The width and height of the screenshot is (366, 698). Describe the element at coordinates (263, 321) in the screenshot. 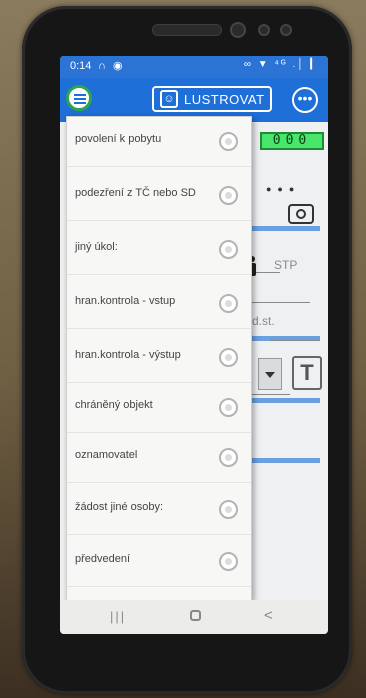

I see `dst-field: d.st.` at that location.